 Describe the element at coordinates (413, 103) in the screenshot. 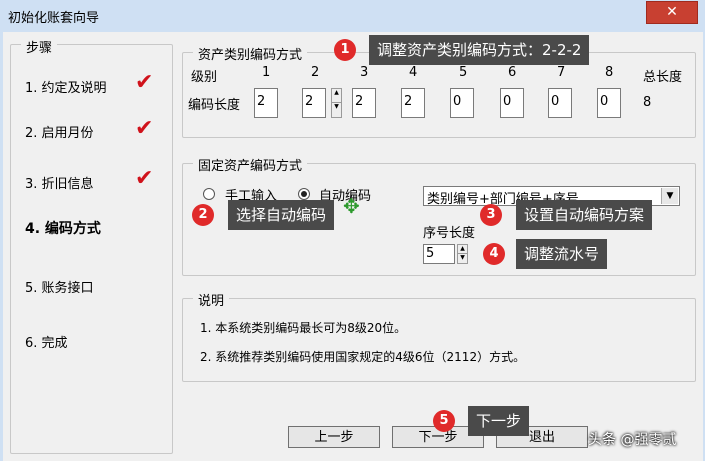

I see `level-4-length-input: 2` at that location.